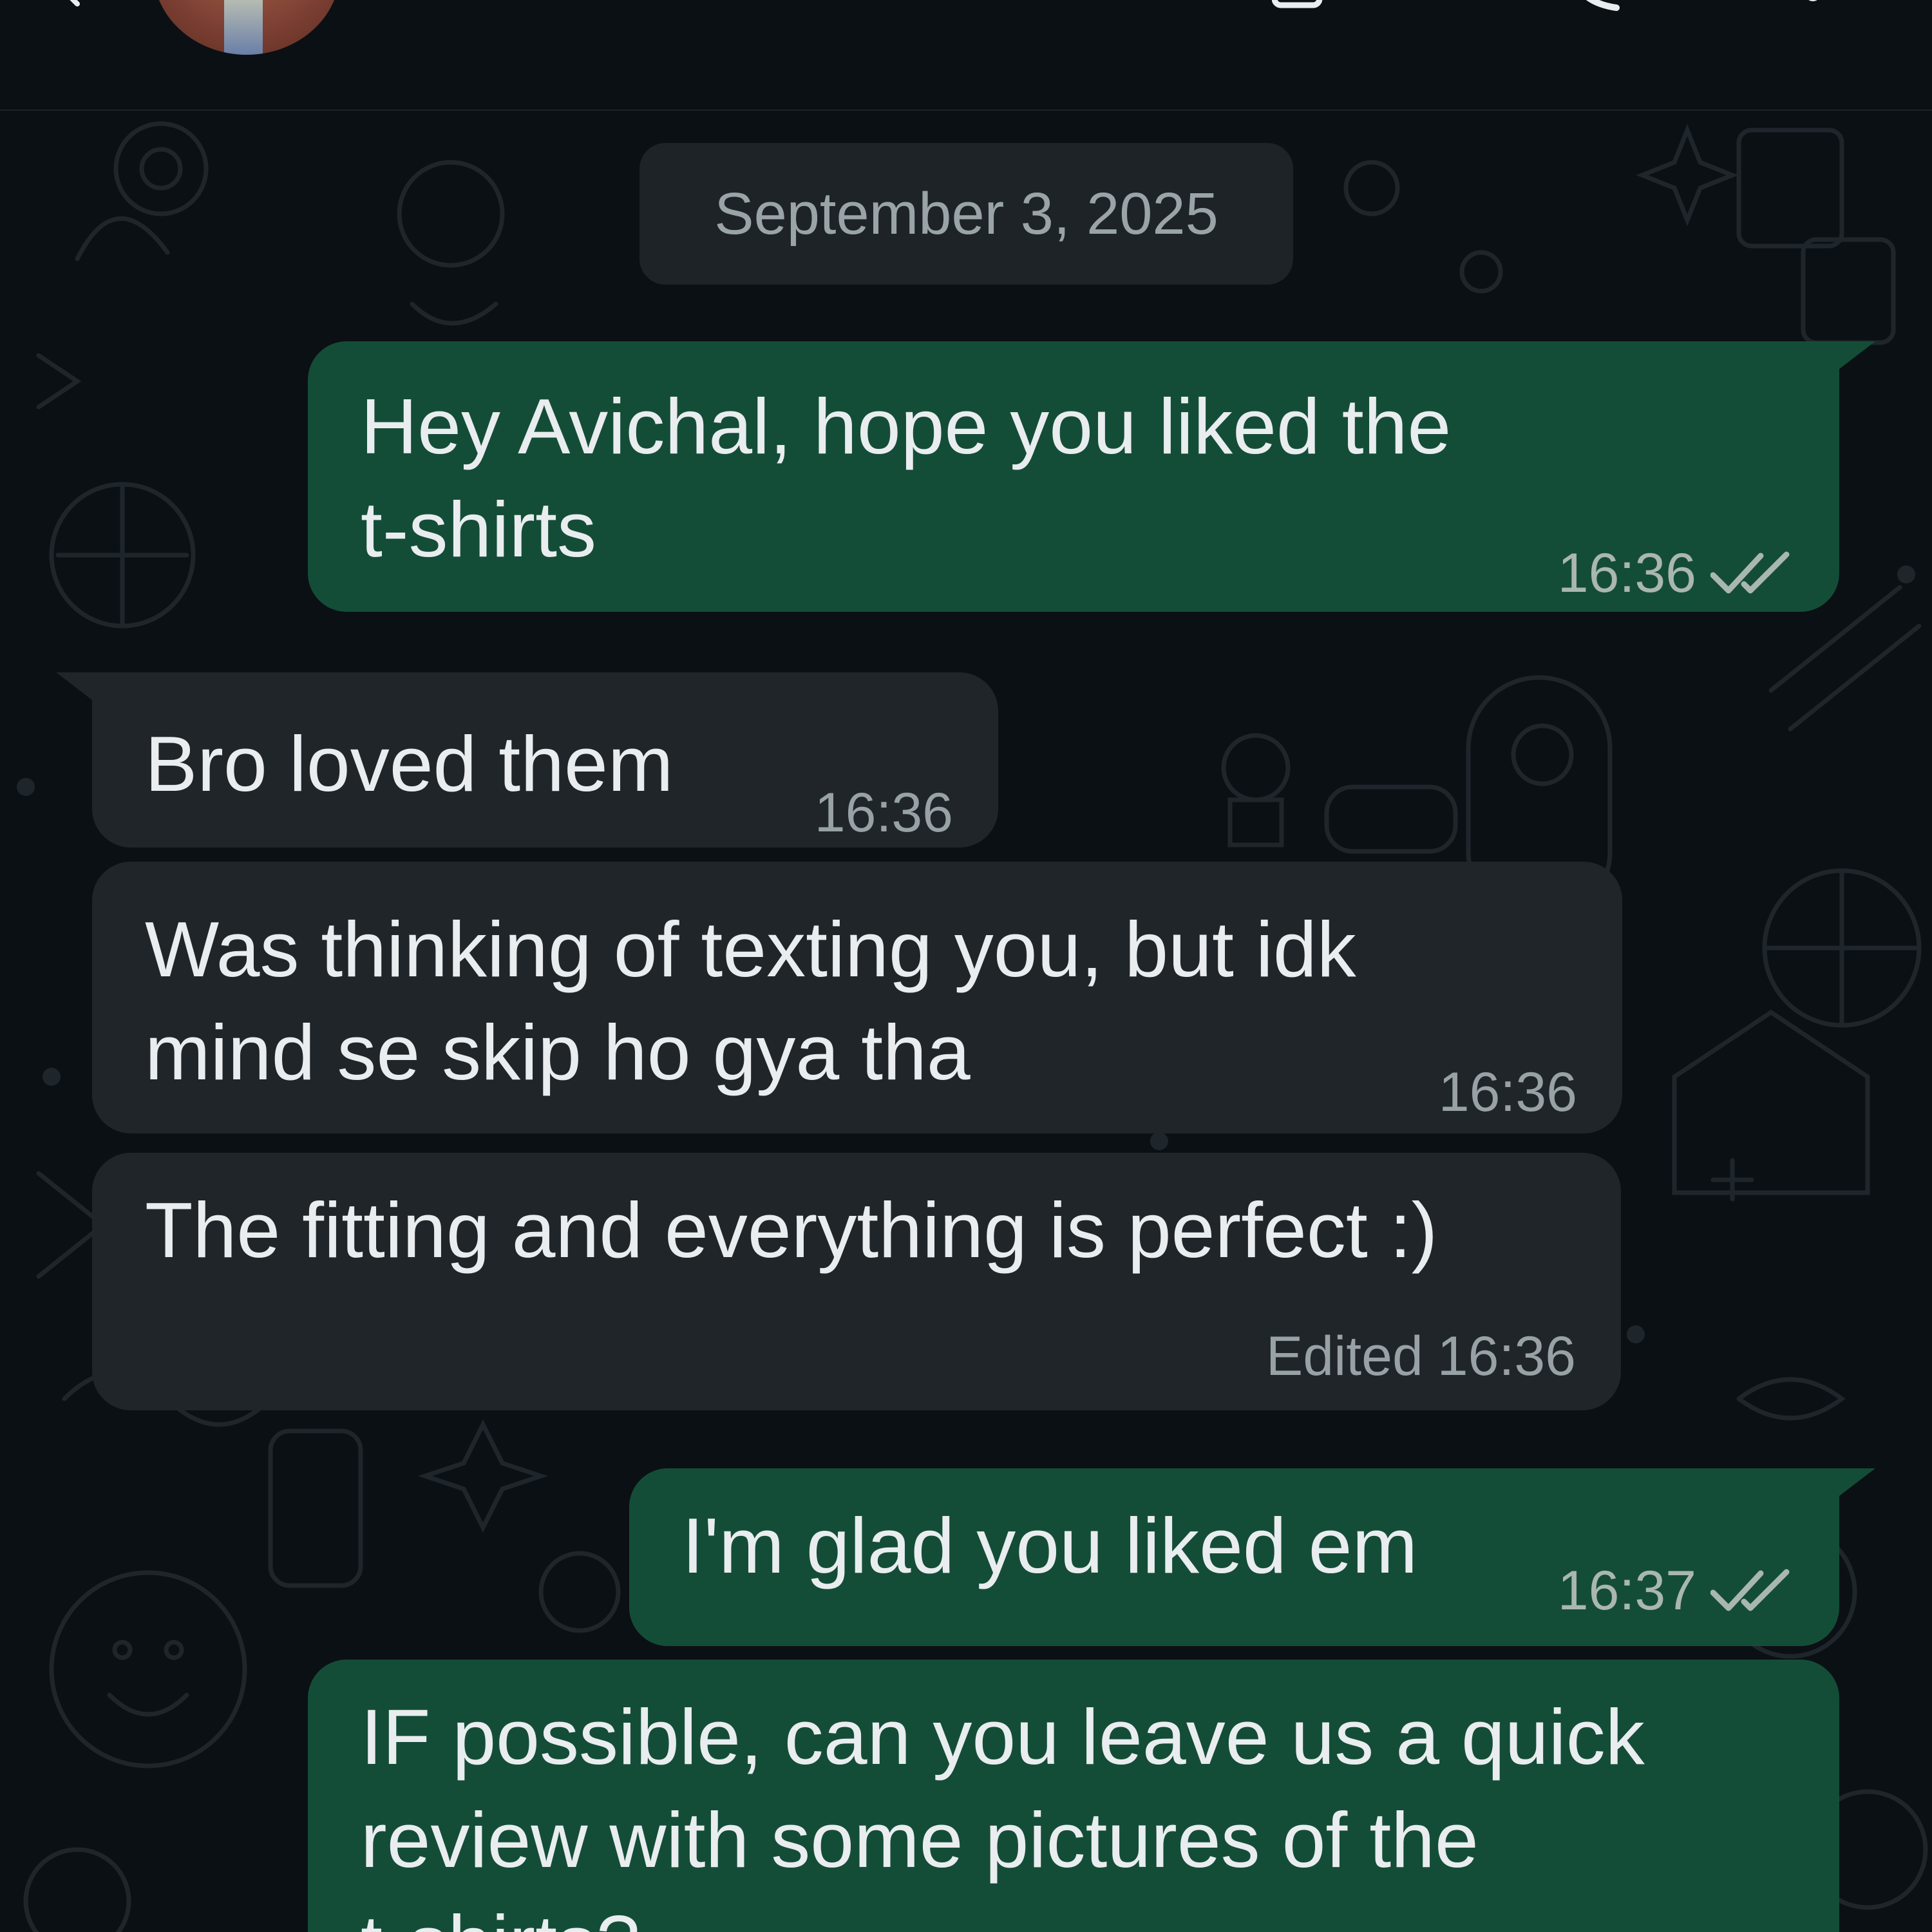 This screenshot has width=1932, height=1932. I want to click on phone-icon, so click(1597, 6).